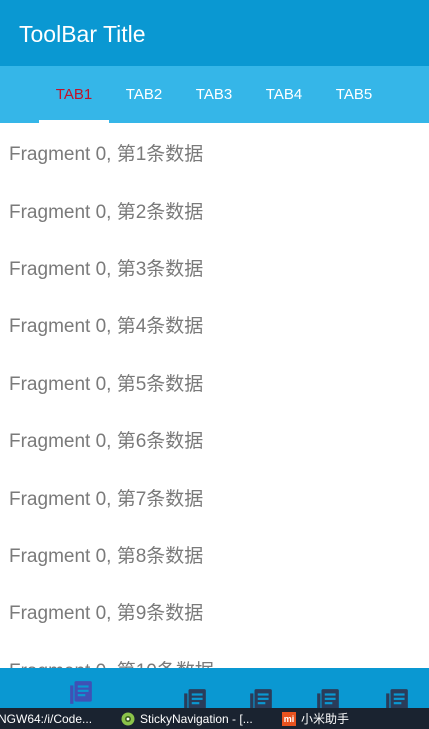  Describe the element at coordinates (214, 439) in the screenshot. I see `list-item: Fragment 0, 第6条数据` at that location.